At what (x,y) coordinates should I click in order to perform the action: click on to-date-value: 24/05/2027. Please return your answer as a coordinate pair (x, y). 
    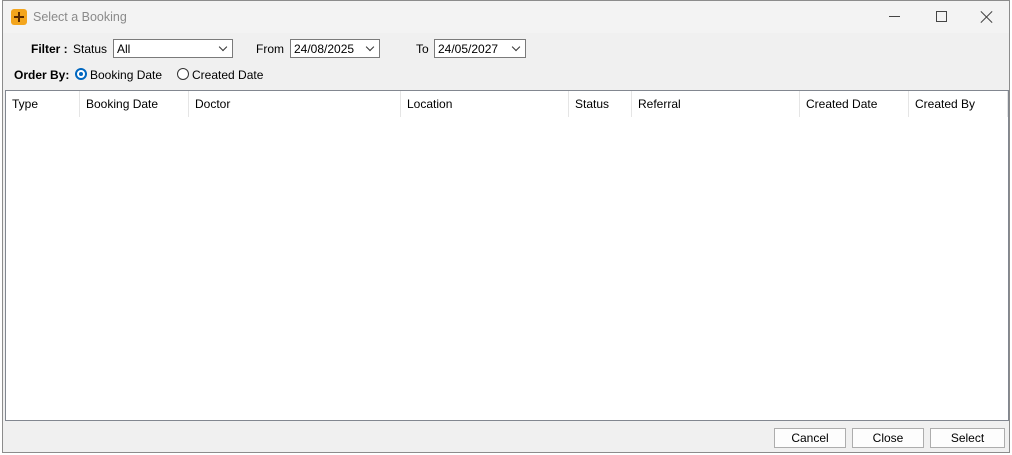
    Looking at the image, I should click on (468, 49).